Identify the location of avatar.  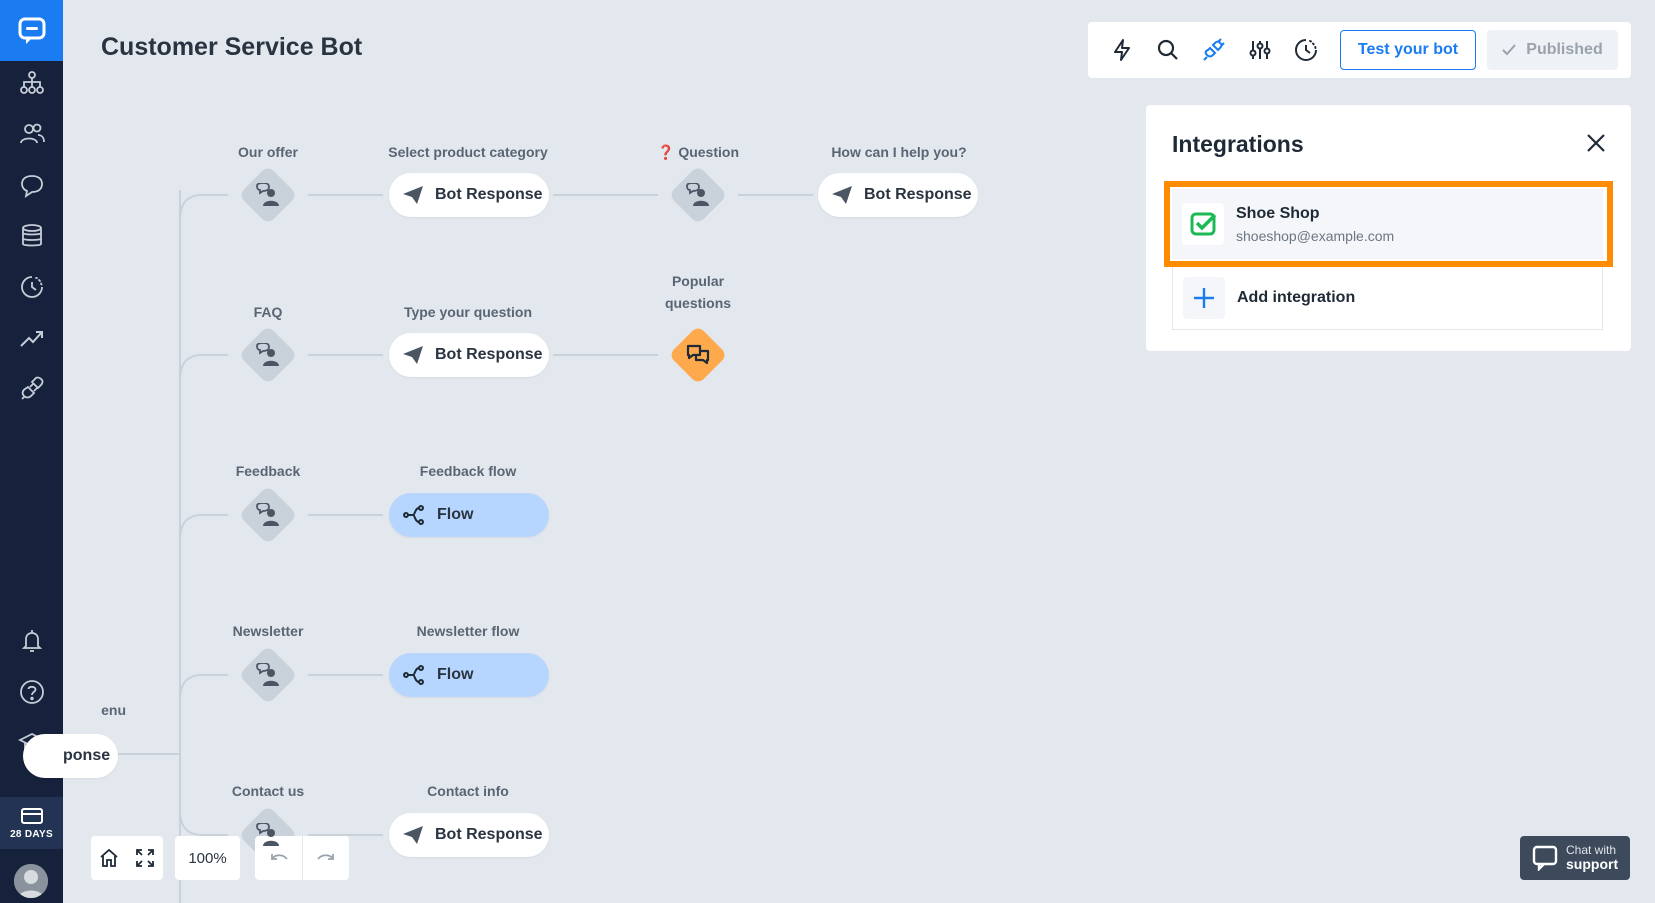
(31, 881).